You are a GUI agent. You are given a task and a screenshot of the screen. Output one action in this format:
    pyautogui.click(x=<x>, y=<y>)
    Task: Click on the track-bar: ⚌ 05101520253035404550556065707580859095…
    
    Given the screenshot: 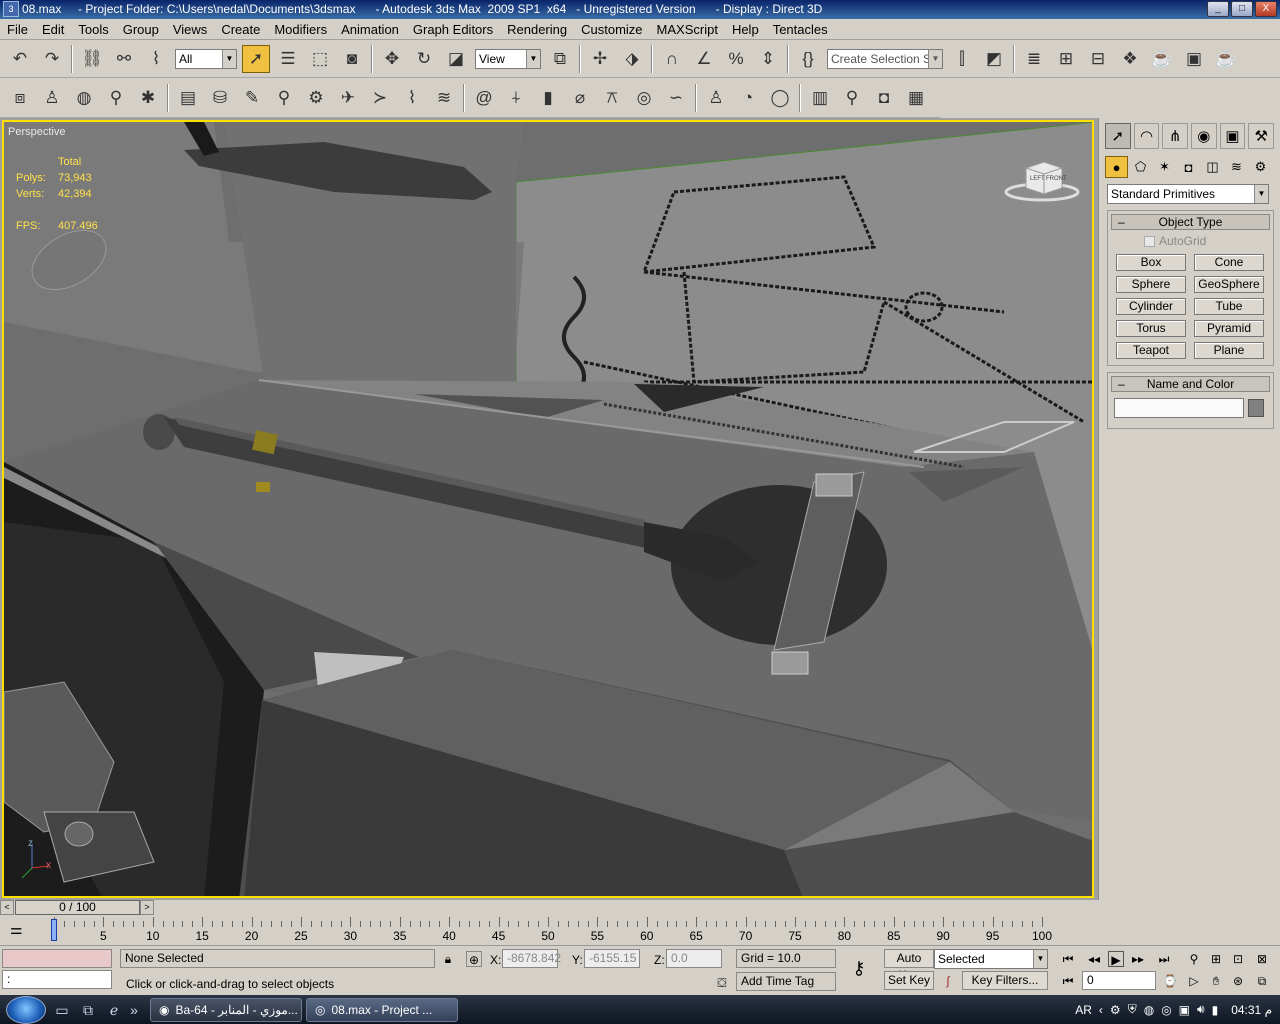 What is the action you would take?
    pyautogui.click(x=550, y=930)
    